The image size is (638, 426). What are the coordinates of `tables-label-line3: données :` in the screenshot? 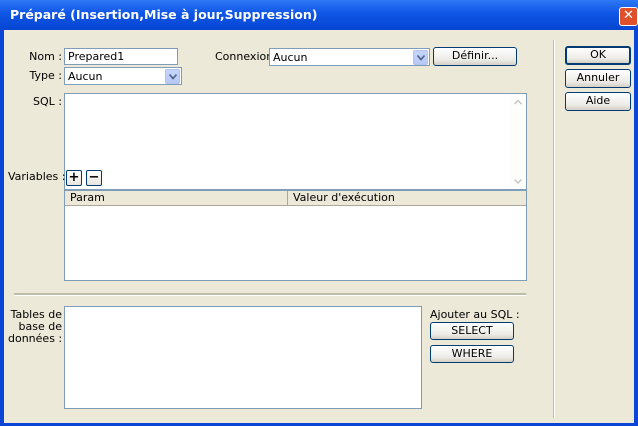 It's located at (35, 338).